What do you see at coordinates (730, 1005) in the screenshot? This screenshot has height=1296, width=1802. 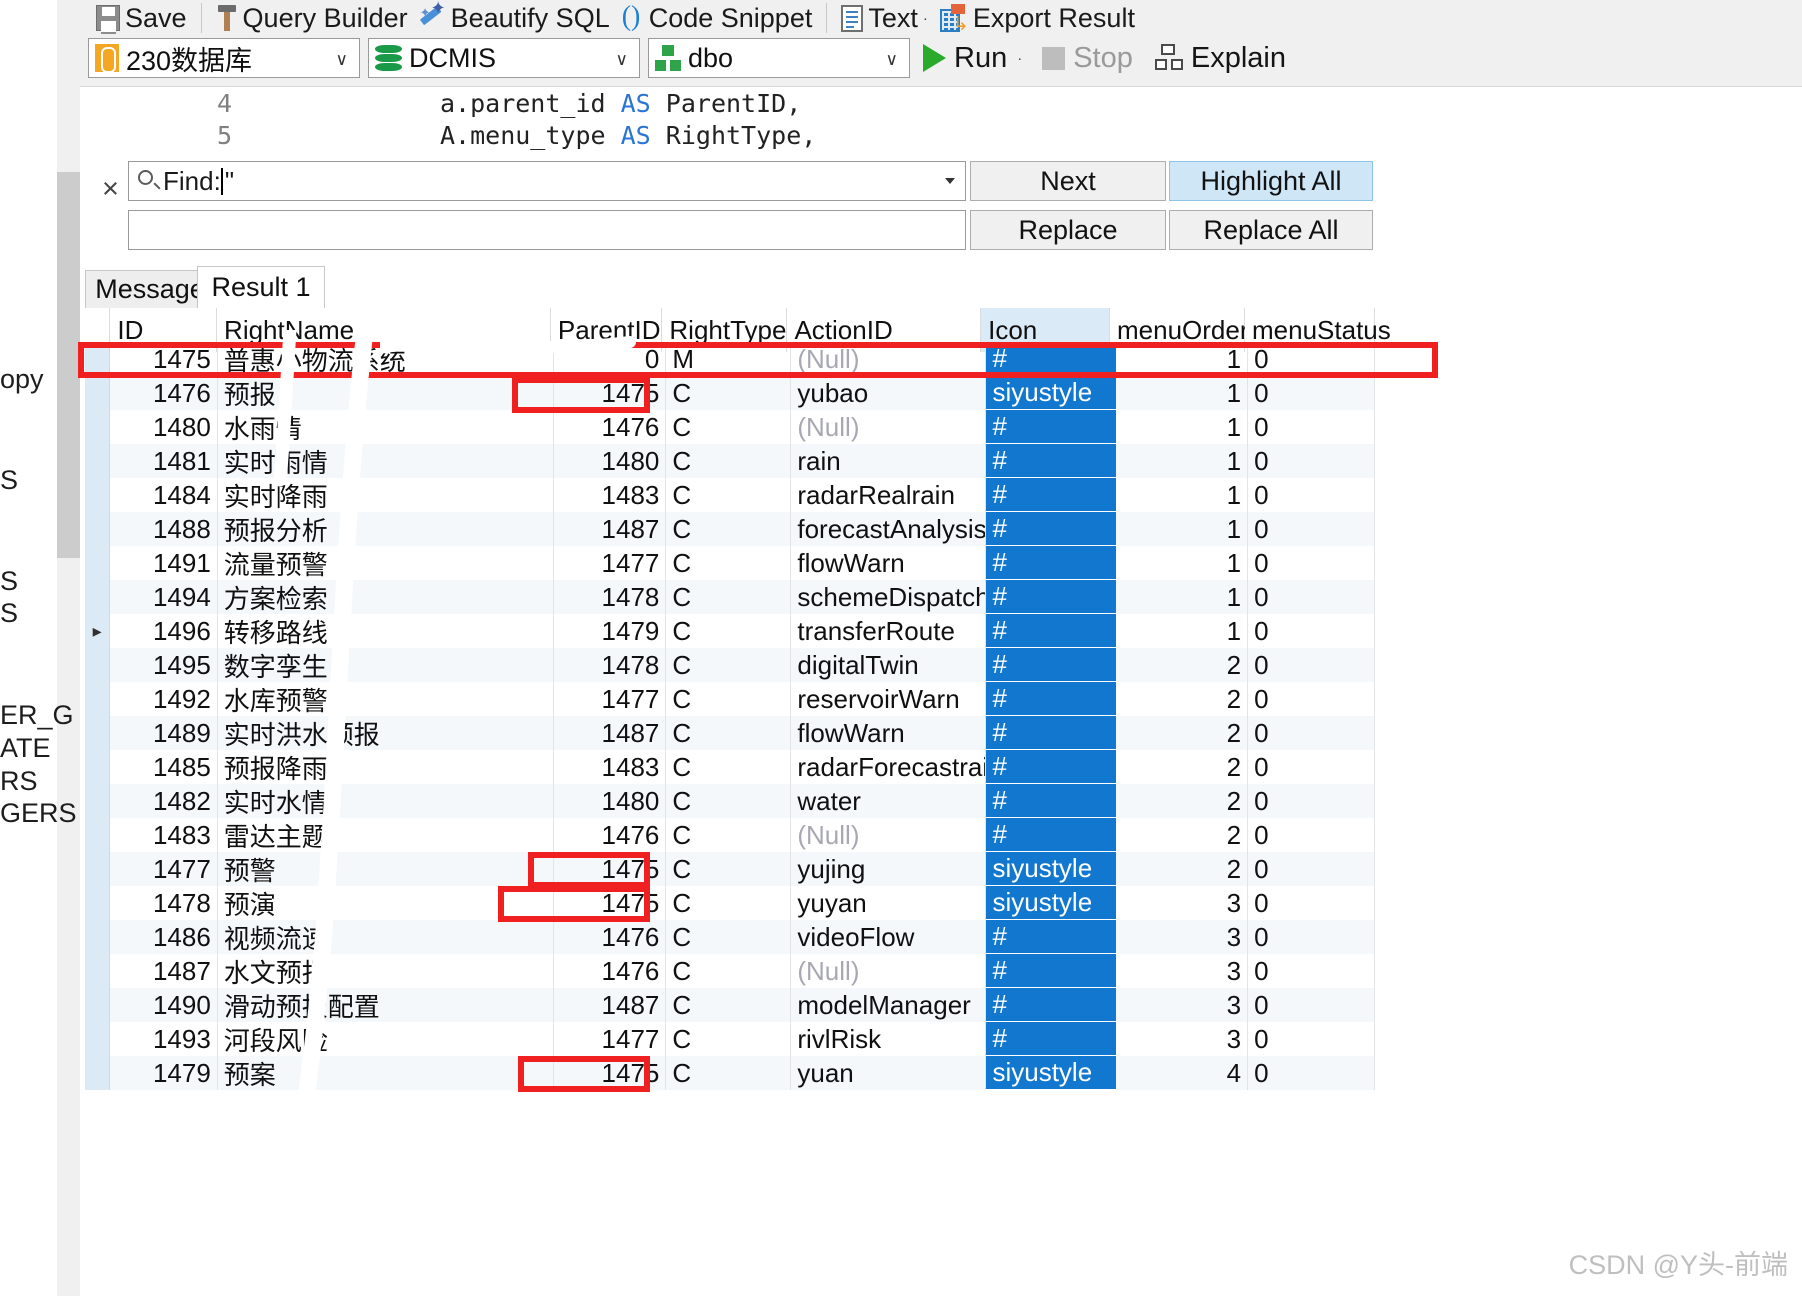 I see `table-row: 1490 滑动预报配置 1487 CmodelManager #3 0` at bounding box center [730, 1005].